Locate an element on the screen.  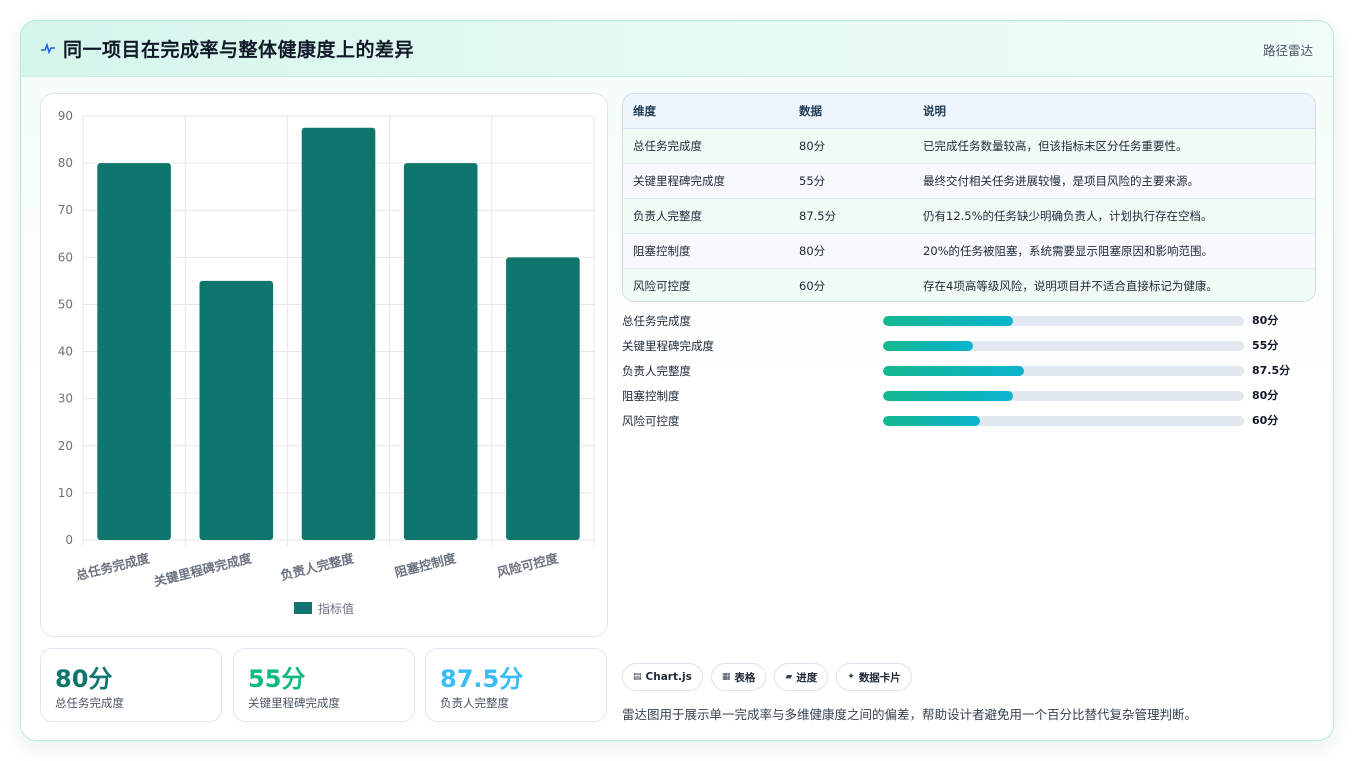
progress-row: 风险可控度 60分 is located at coordinates (972, 424).